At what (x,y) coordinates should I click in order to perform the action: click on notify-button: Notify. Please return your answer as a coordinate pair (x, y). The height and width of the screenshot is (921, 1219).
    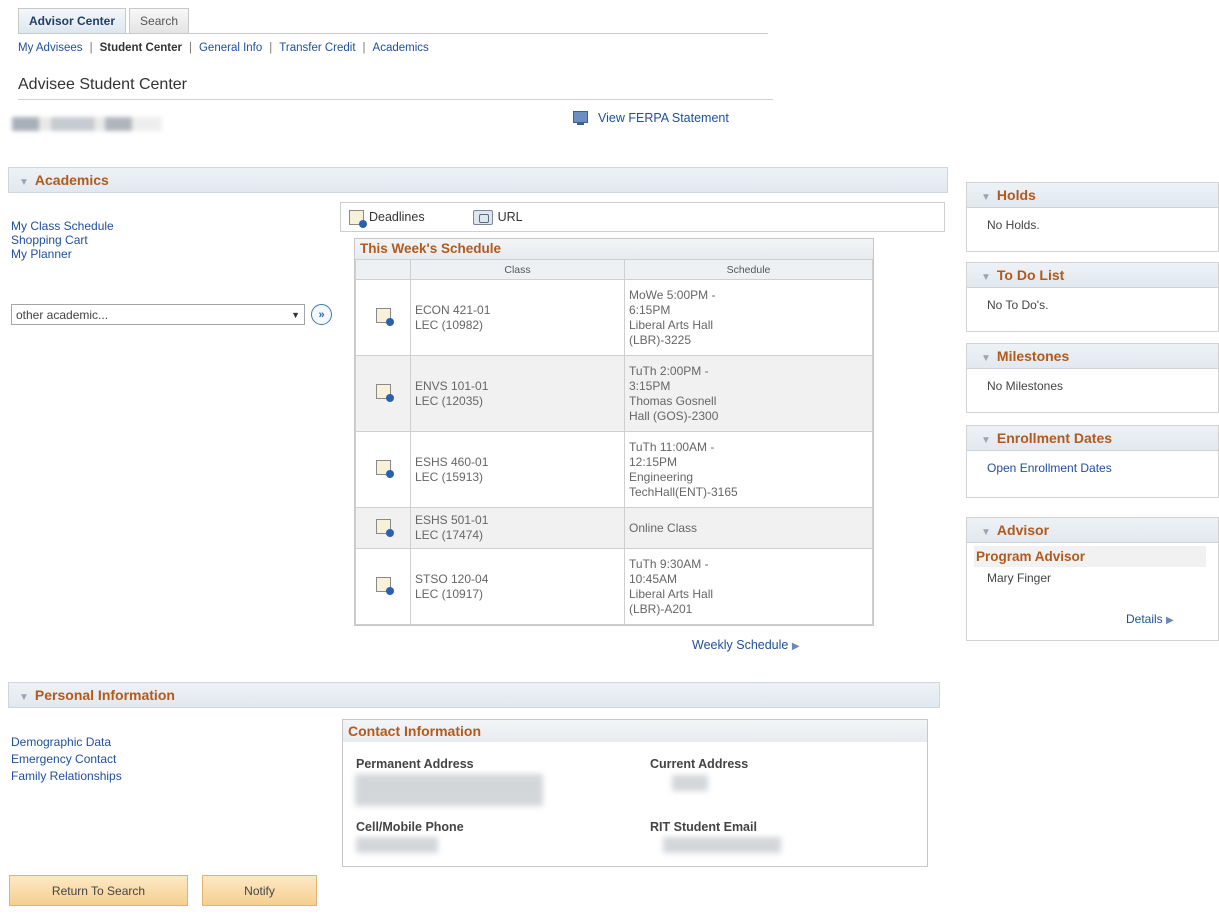
    Looking at the image, I should click on (259, 890).